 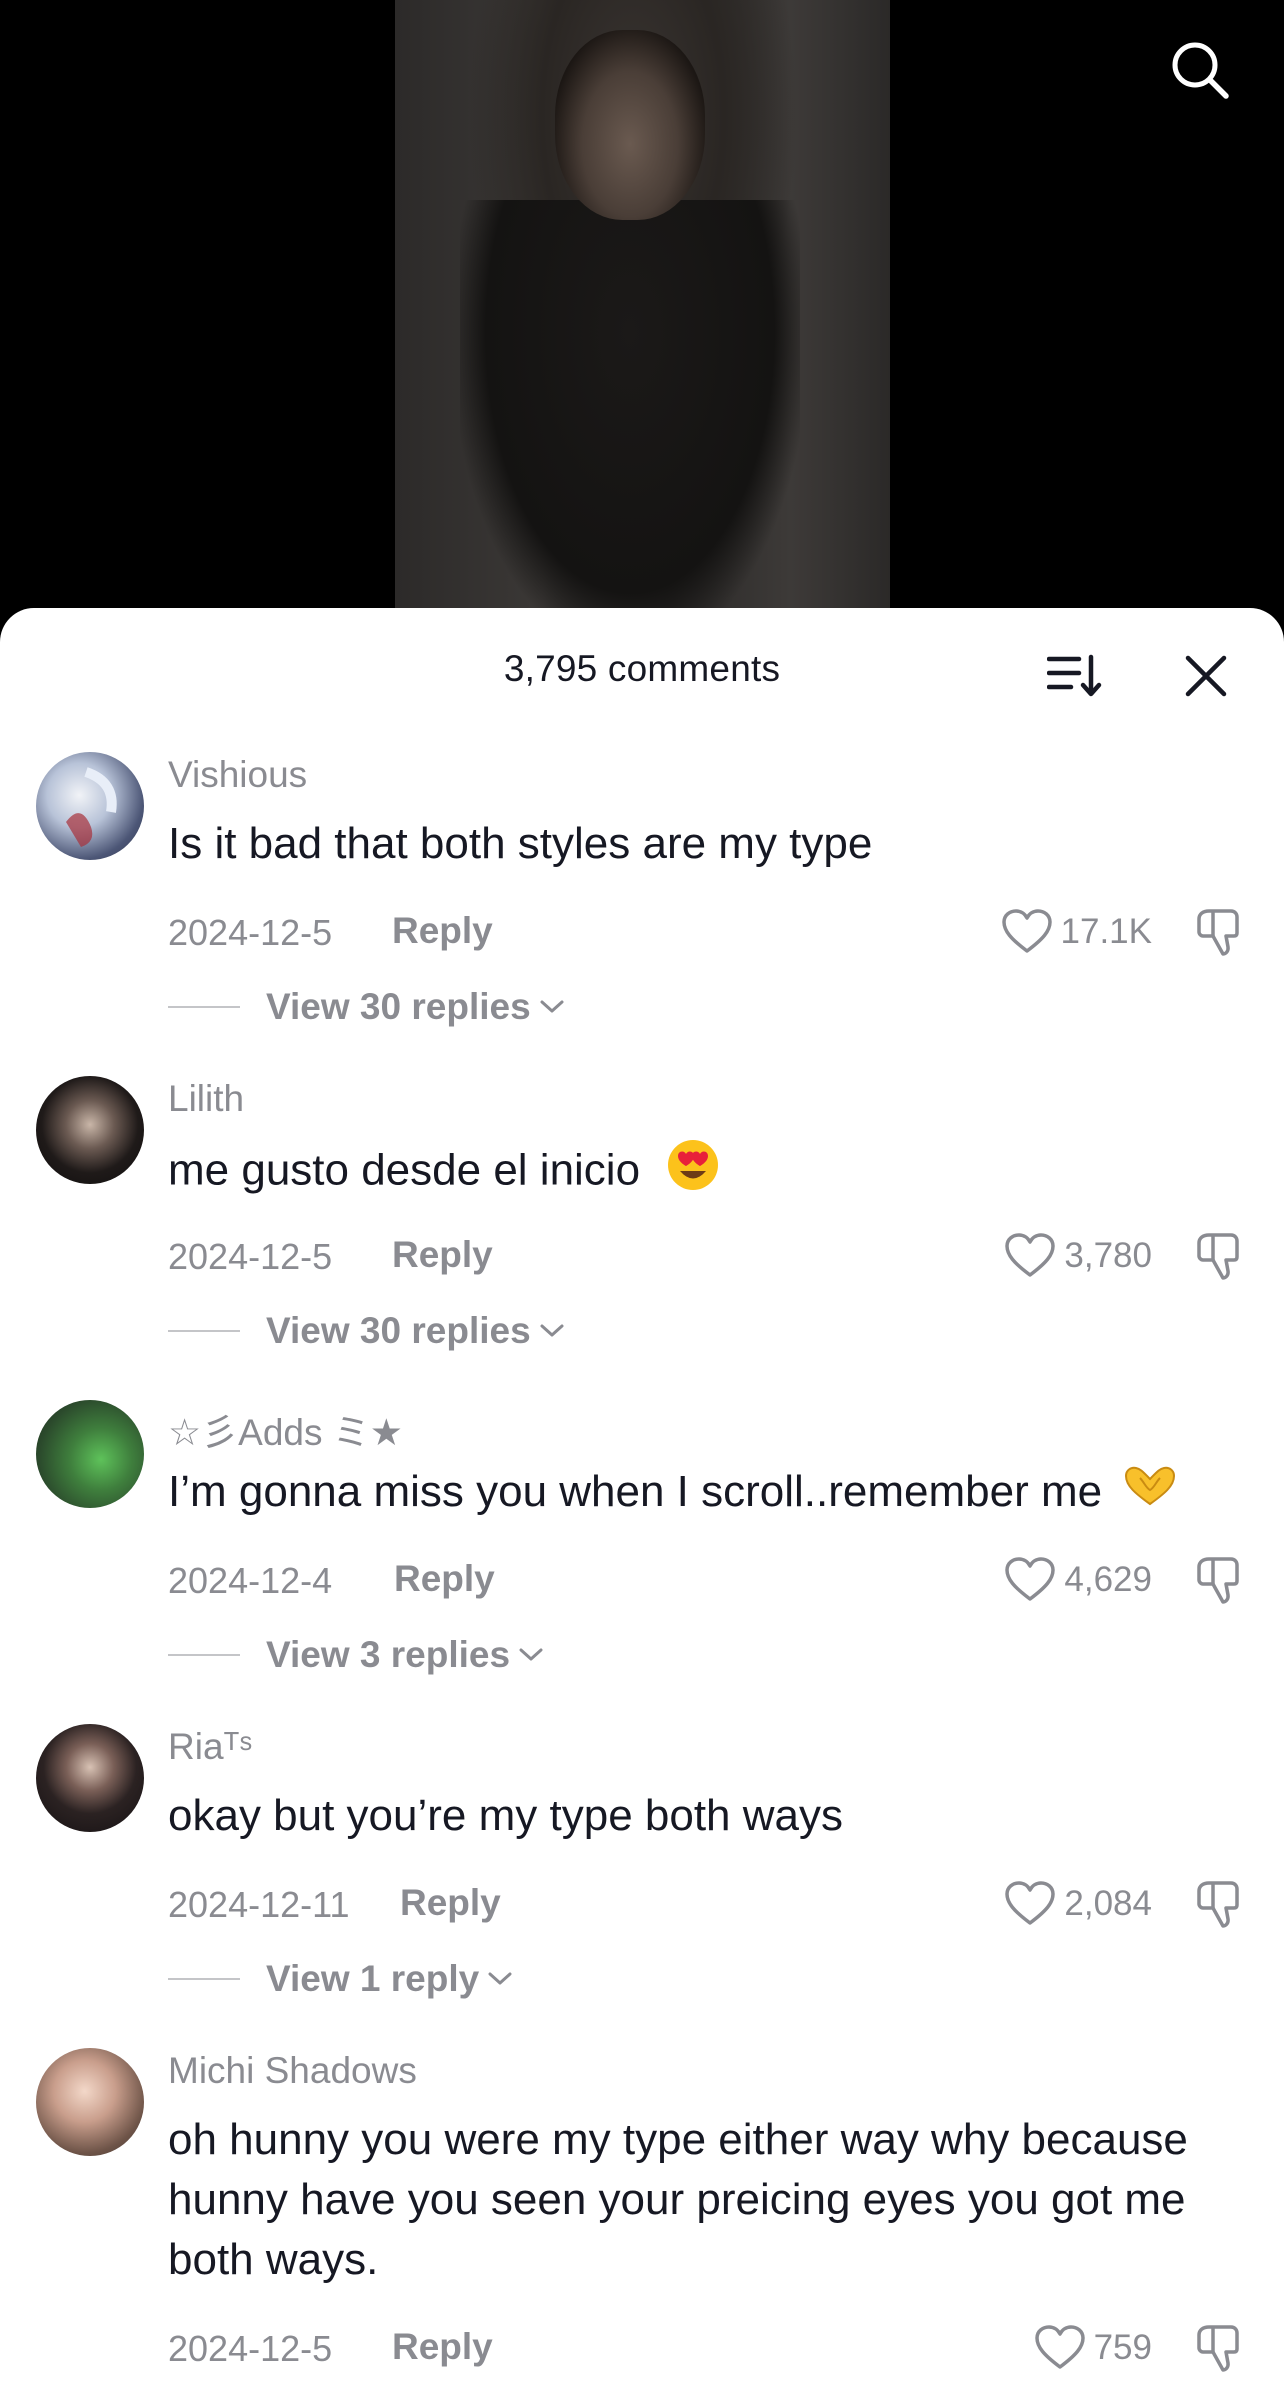 What do you see at coordinates (210, 1747) in the screenshot?
I see `comment-username: Riaᵀˢ` at bounding box center [210, 1747].